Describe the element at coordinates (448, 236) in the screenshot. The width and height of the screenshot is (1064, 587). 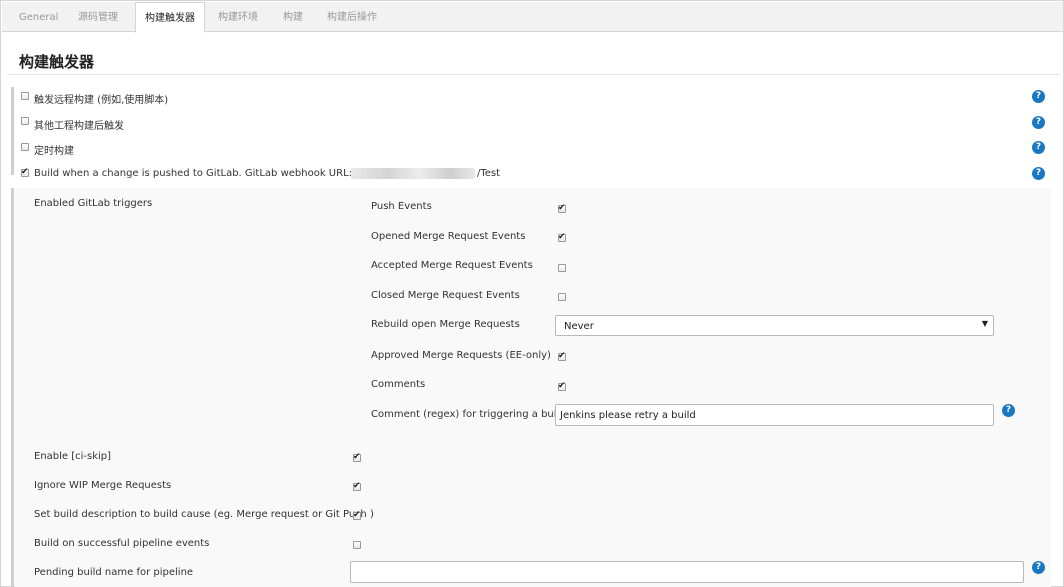
I see `opened-mr-label: Opened Merge Request Events` at that location.